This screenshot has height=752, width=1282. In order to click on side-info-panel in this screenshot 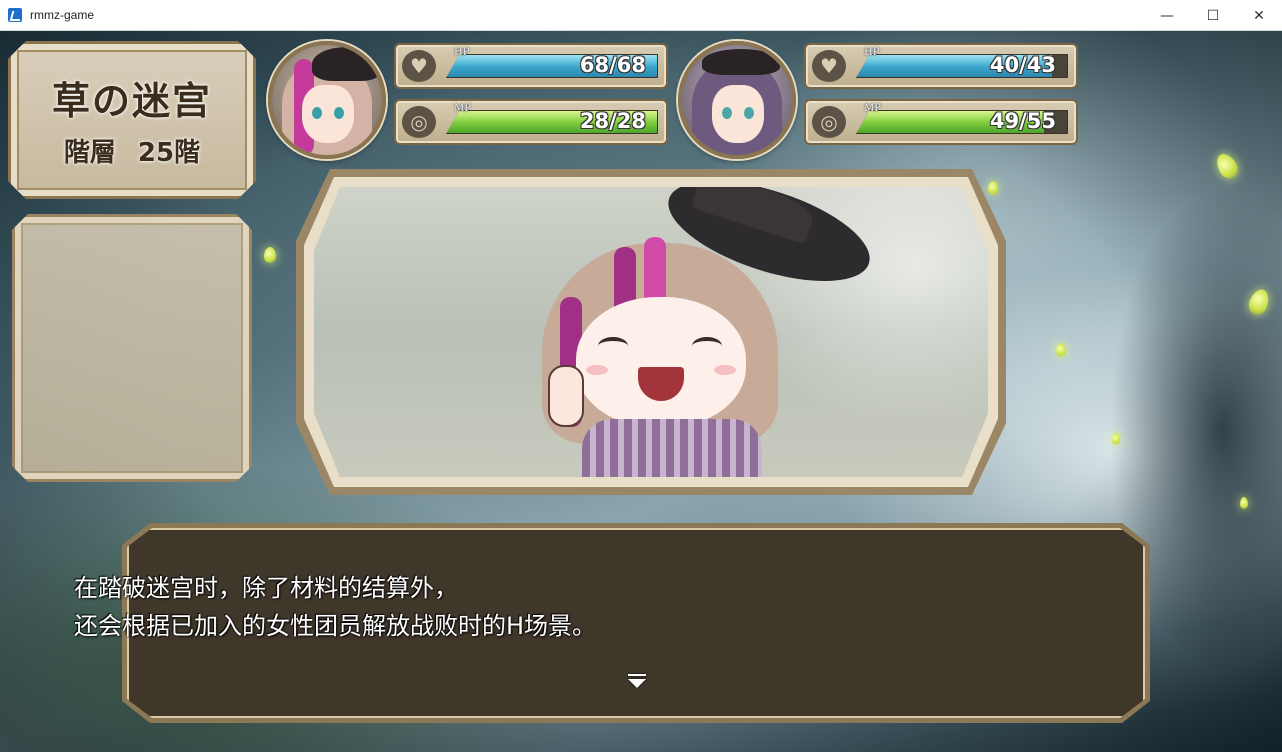, I will do `click(132, 348)`.